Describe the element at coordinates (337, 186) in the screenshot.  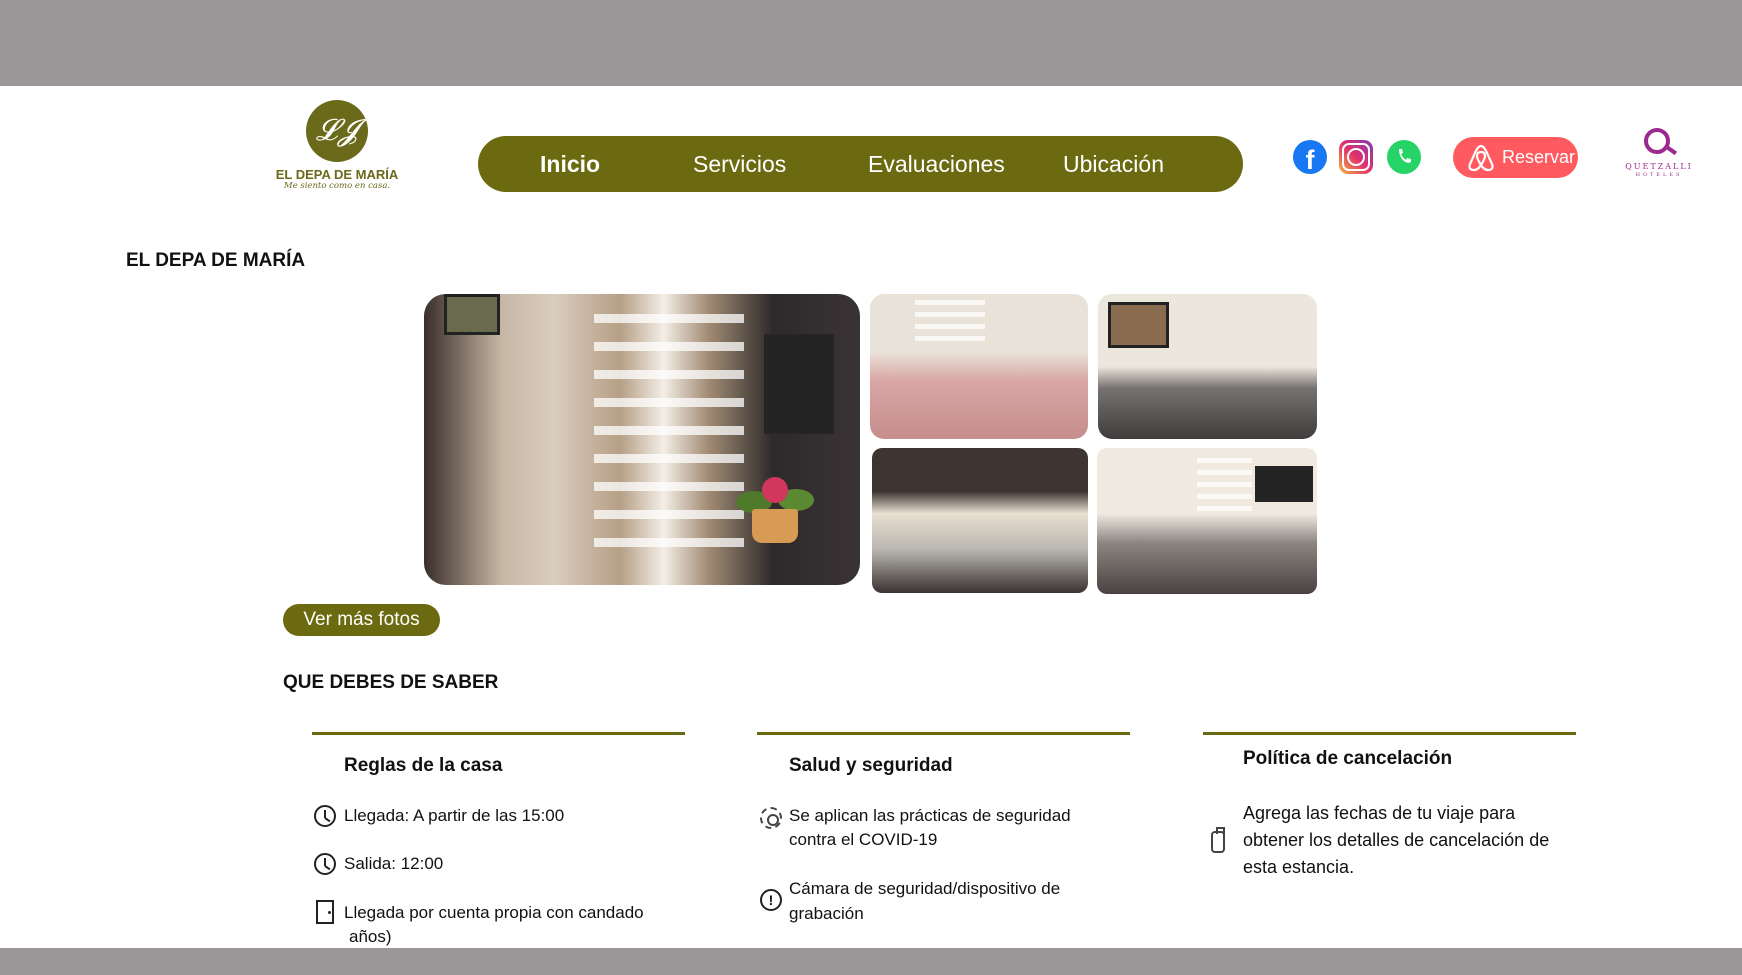
I see `logo-tagline: Me siento como en casa.` at that location.